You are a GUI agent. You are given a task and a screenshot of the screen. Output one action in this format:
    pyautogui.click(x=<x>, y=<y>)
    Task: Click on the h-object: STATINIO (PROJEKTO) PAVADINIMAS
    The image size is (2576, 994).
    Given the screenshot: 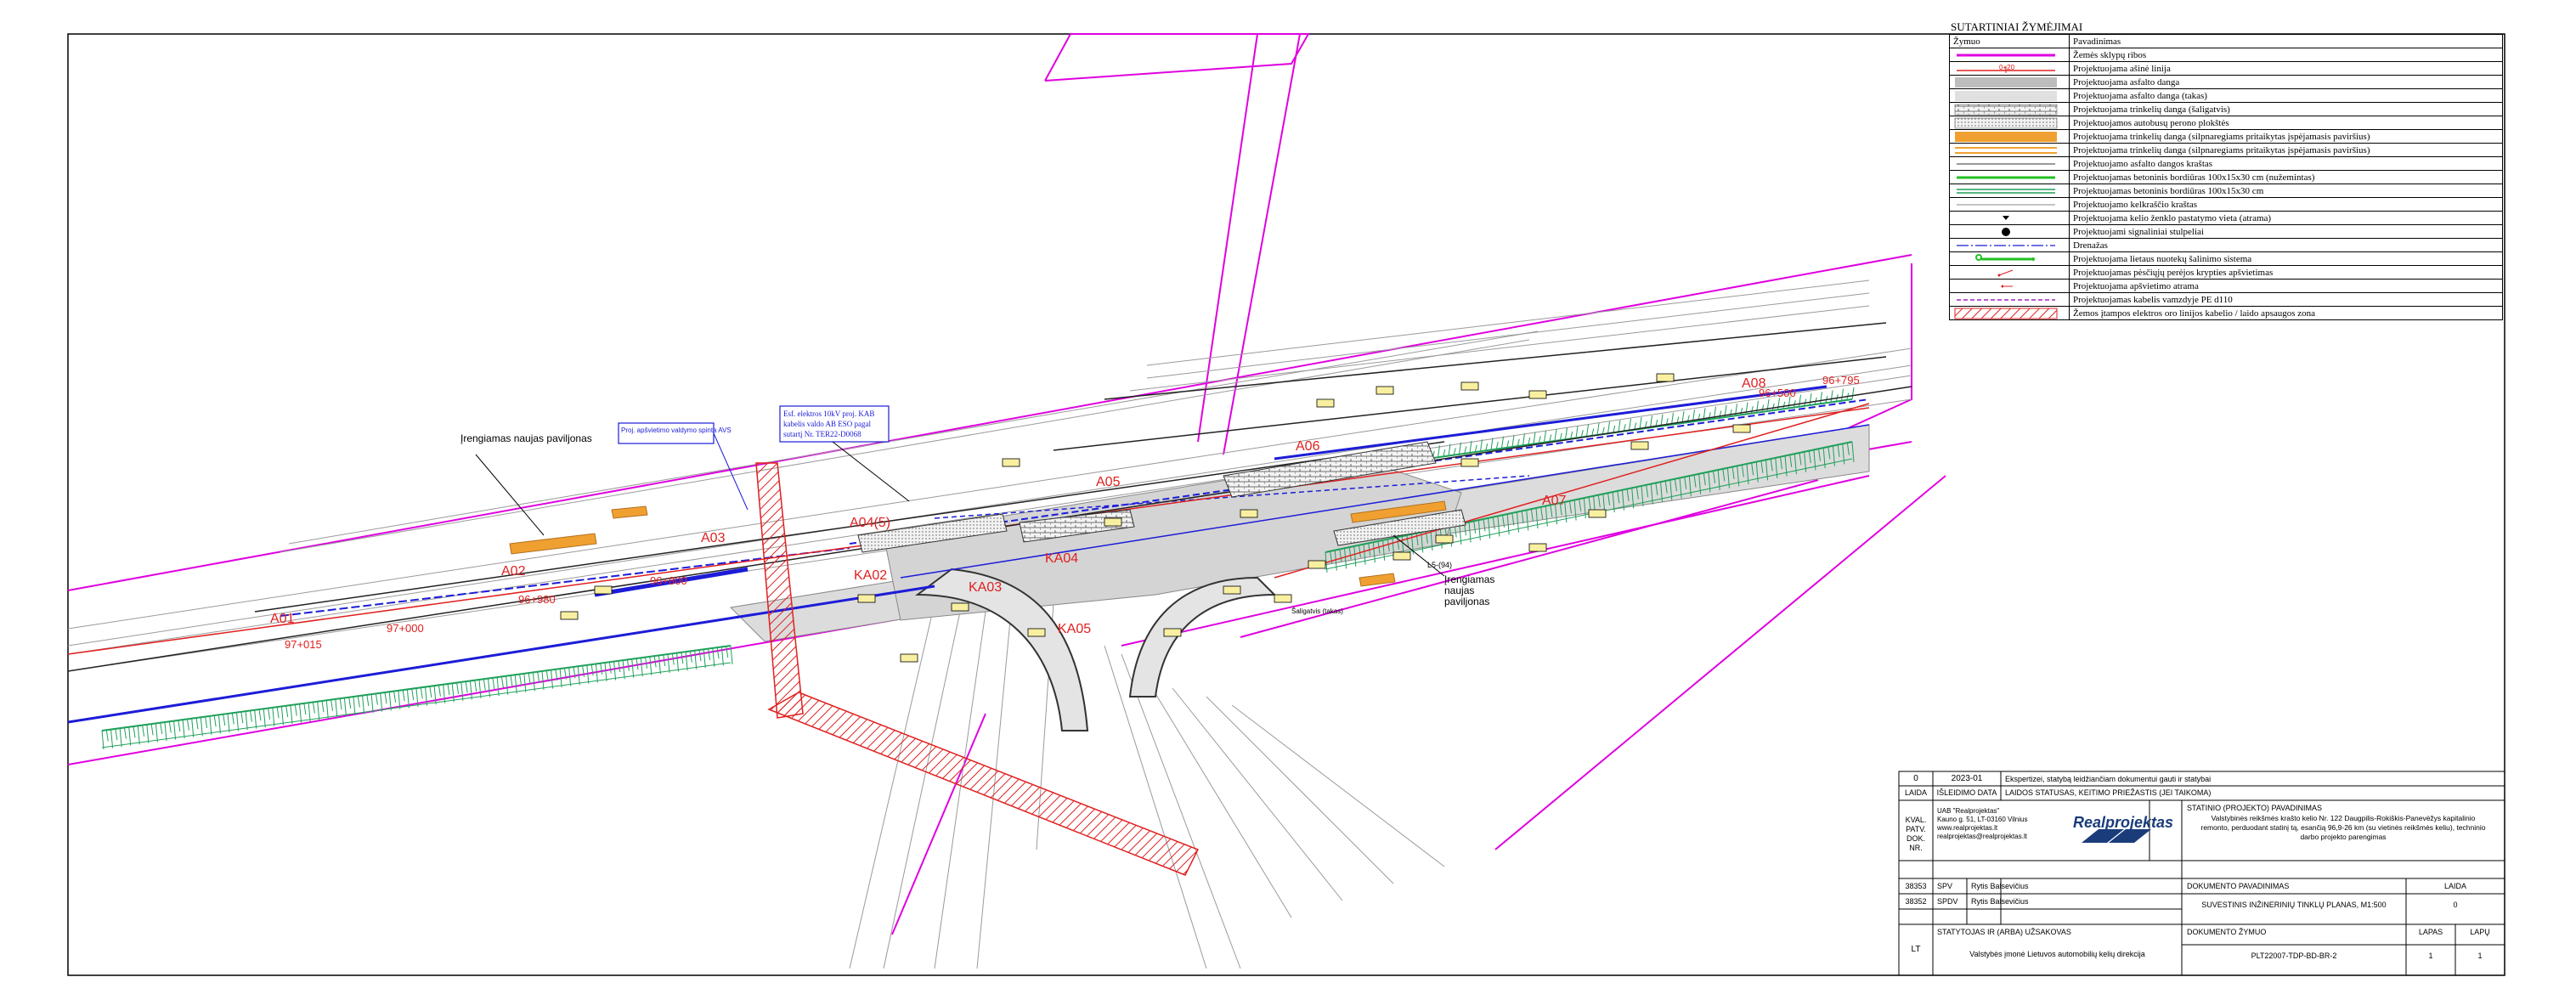 What is the action you would take?
    pyautogui.click(x=2255, y=808)
    